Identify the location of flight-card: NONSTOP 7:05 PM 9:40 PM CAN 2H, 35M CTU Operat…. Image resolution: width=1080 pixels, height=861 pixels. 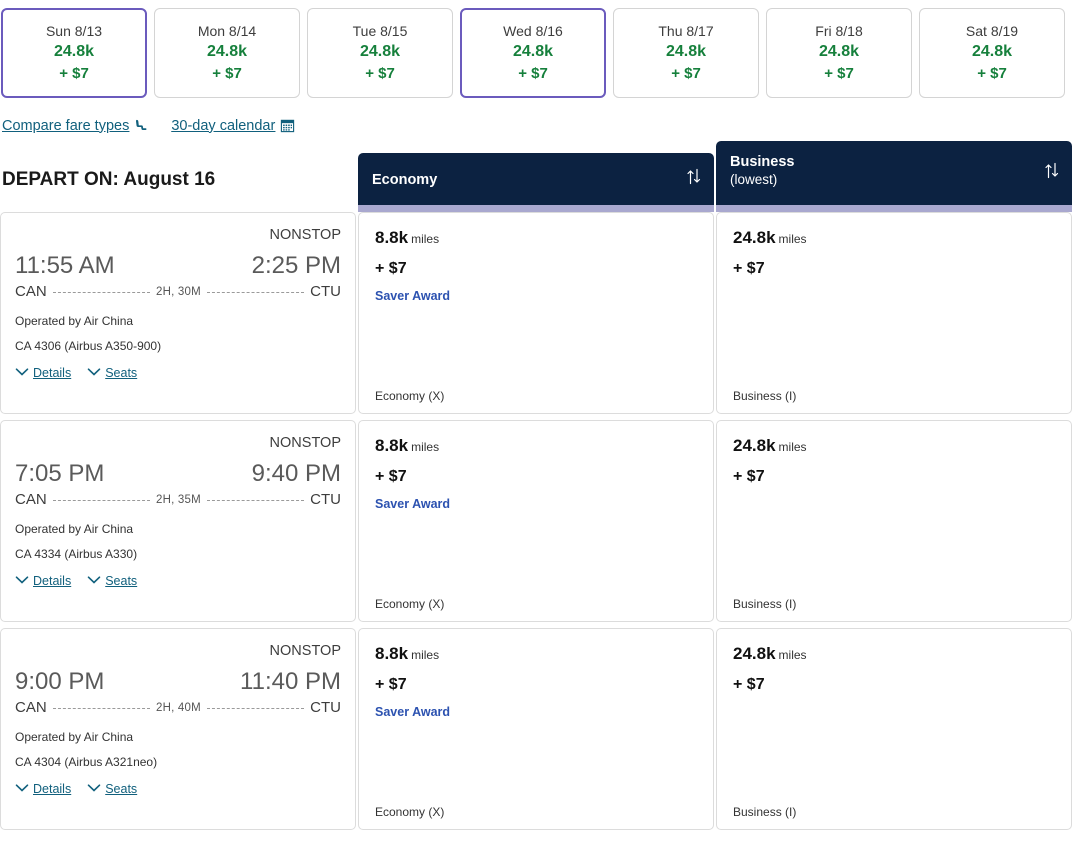
(178, 521).